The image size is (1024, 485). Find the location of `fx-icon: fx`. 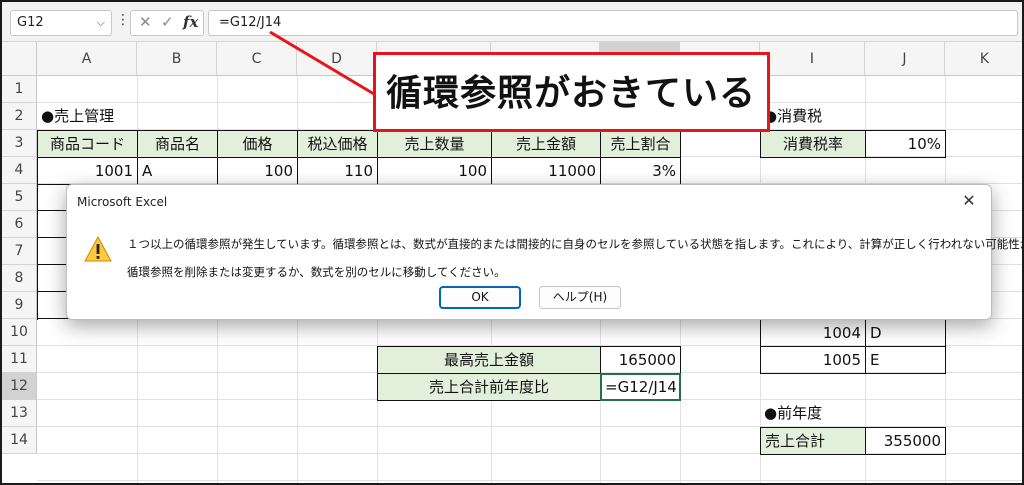

fx-icon: fx is located at coordinates (190, 22).